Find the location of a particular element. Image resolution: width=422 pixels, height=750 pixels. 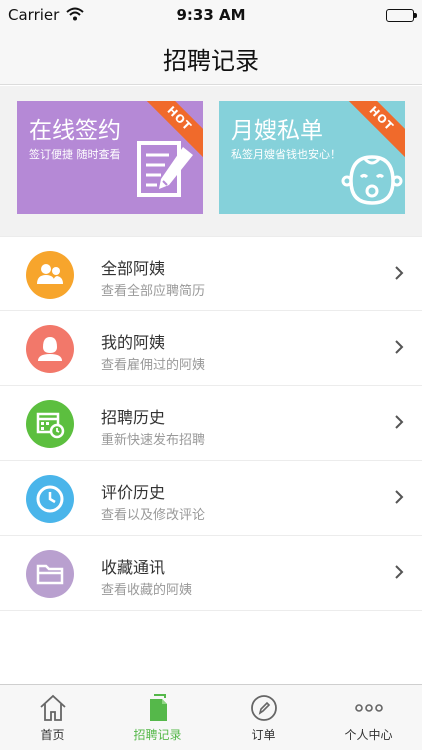

menu-item-recruit-history: 招聘历史 重新快速发布招聘 is located at coordinates (211, 423).